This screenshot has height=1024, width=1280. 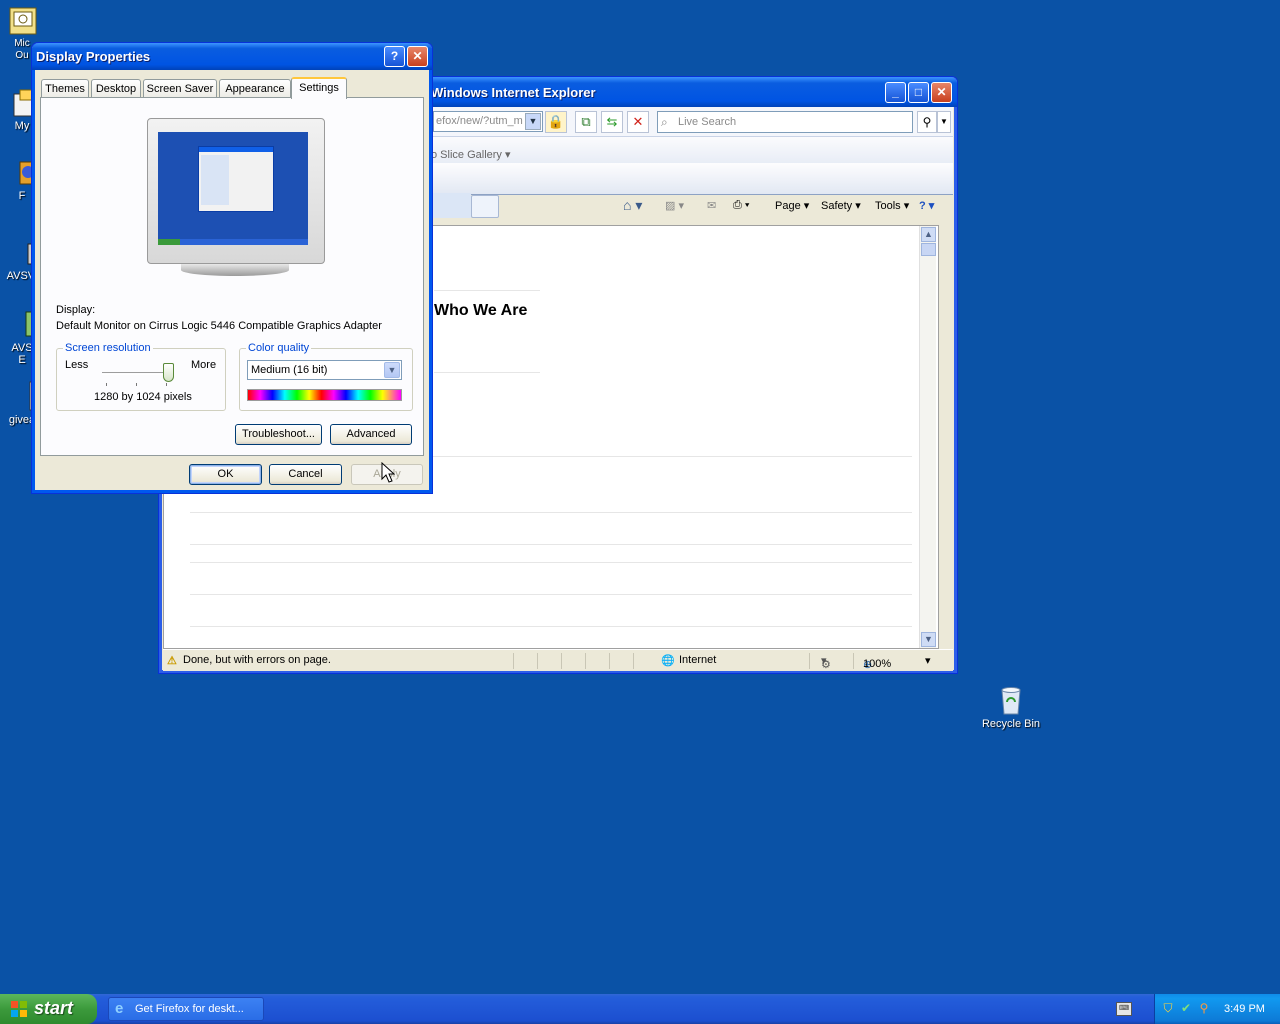 What do you see at coordinates (664, 122) in the screenshot?
I see `search-magnifier-icon: ⌕` at bounding box center [664, 122].